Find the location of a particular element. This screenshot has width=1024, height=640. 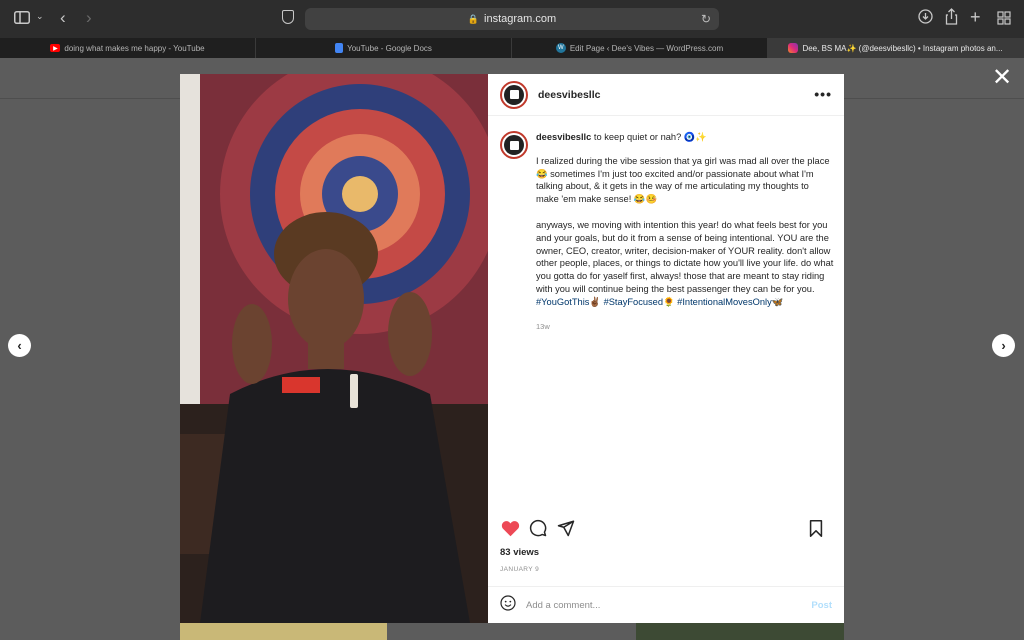

post-date: JANUARY 9 is located at coordinates (520, 569).